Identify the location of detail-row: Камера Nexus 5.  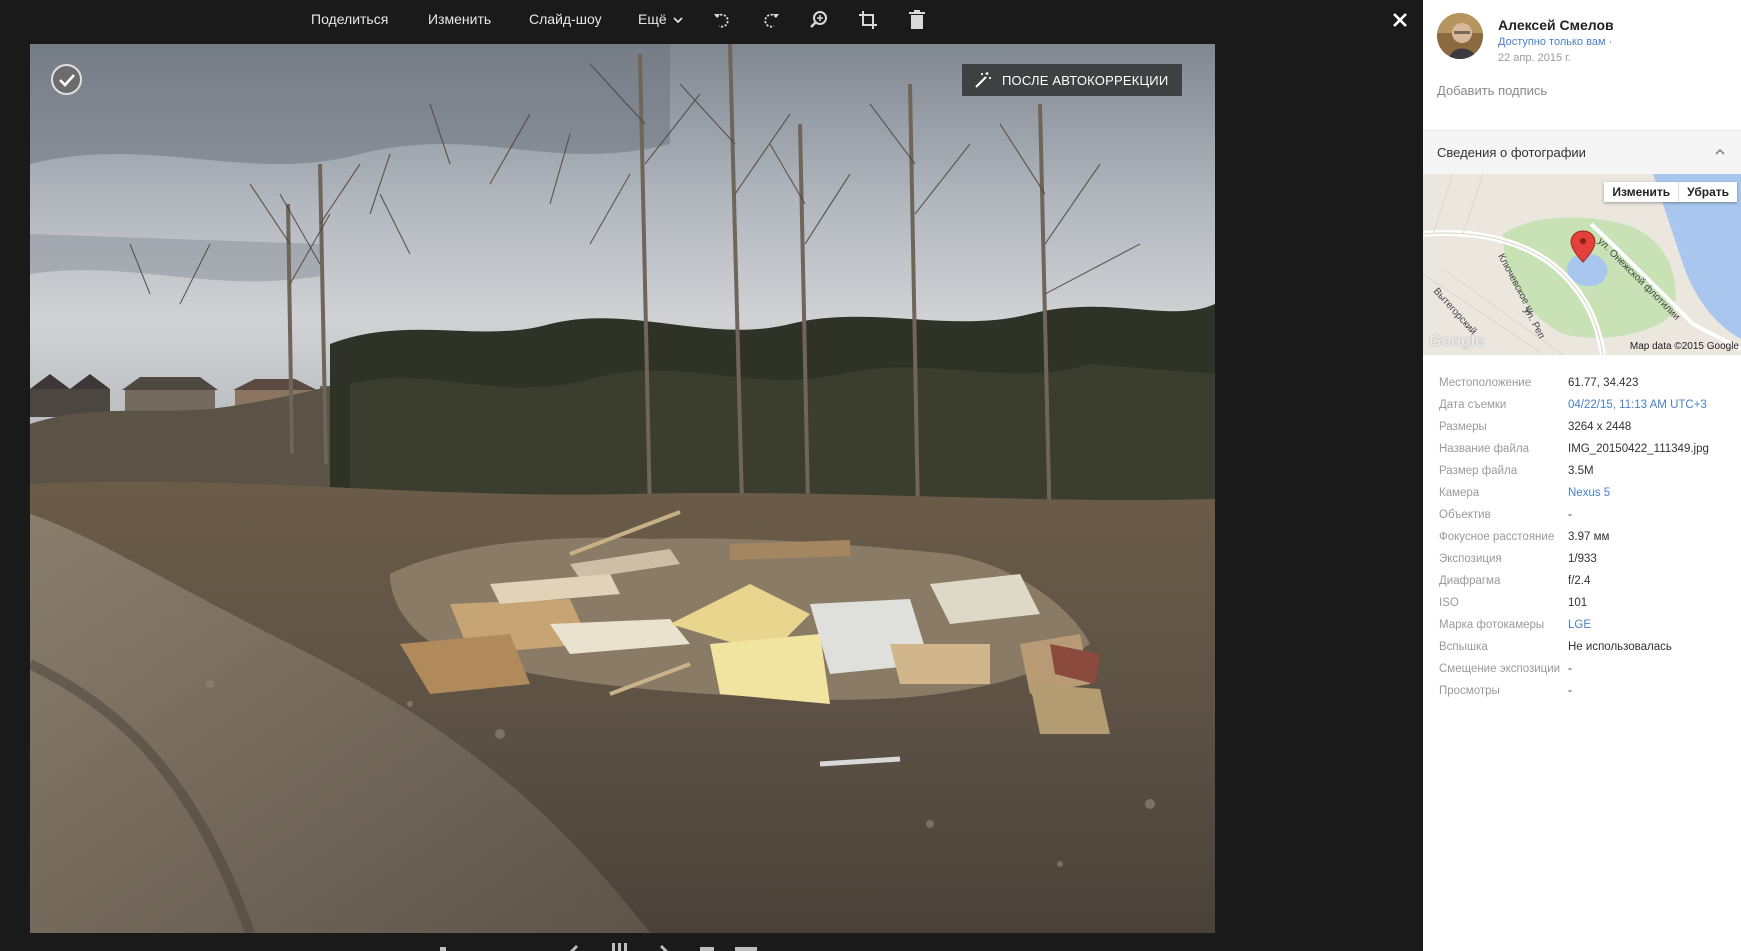
(1587, 493).